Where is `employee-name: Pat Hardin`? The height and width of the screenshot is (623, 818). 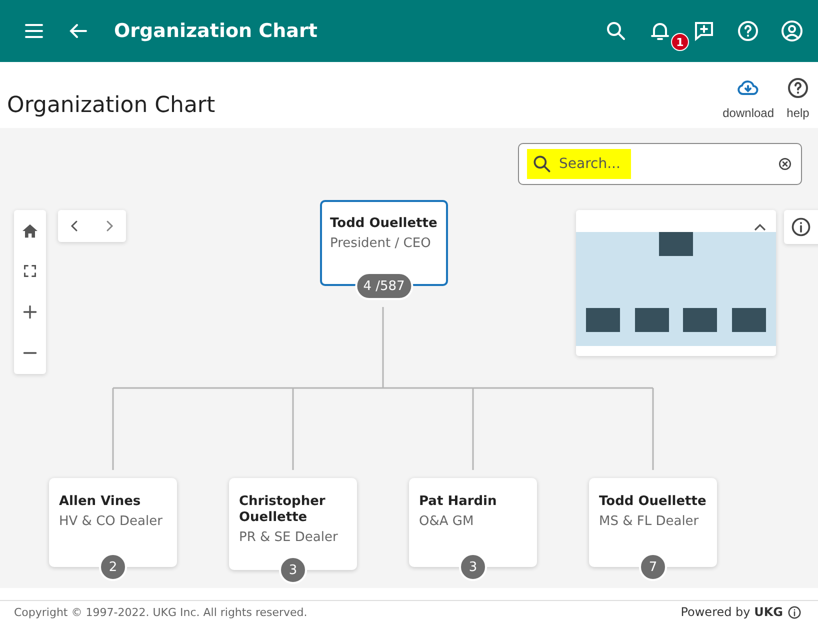 employee-name: Pat Hardin is located at coordinates (458, 502).